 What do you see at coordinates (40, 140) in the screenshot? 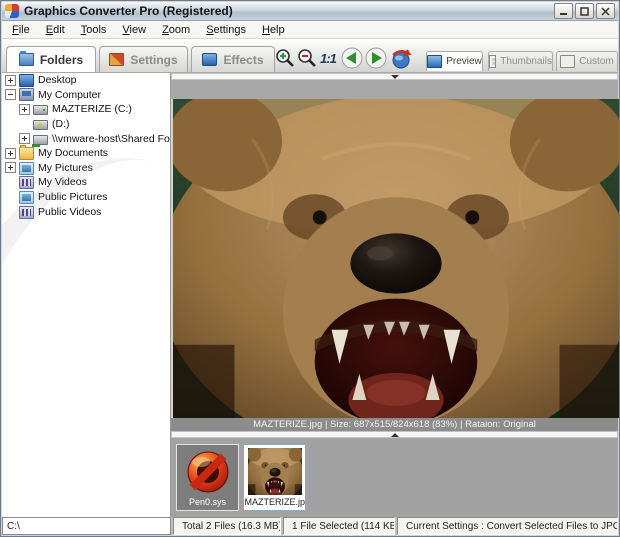
I see `network-drive-icon` at bounding box center [40, 140].